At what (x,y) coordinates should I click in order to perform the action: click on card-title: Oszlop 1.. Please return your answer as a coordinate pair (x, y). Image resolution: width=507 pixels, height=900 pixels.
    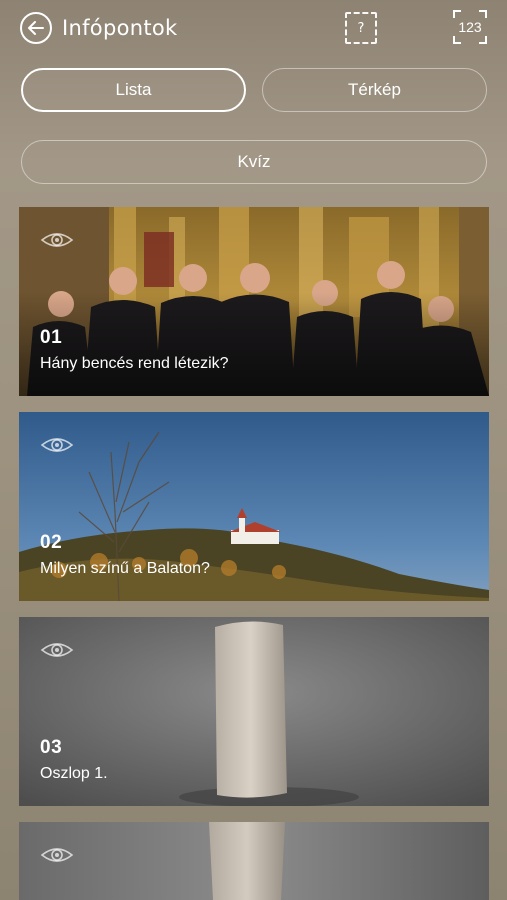
    Looking at the image, I should click on (74, 773).